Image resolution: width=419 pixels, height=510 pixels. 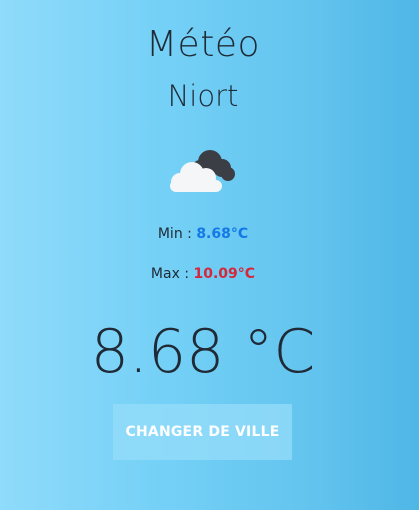 What do you see at coordinates (203, 44) in the screenshot?
I see `app-title: Météo` at bounding box center [203, 44].